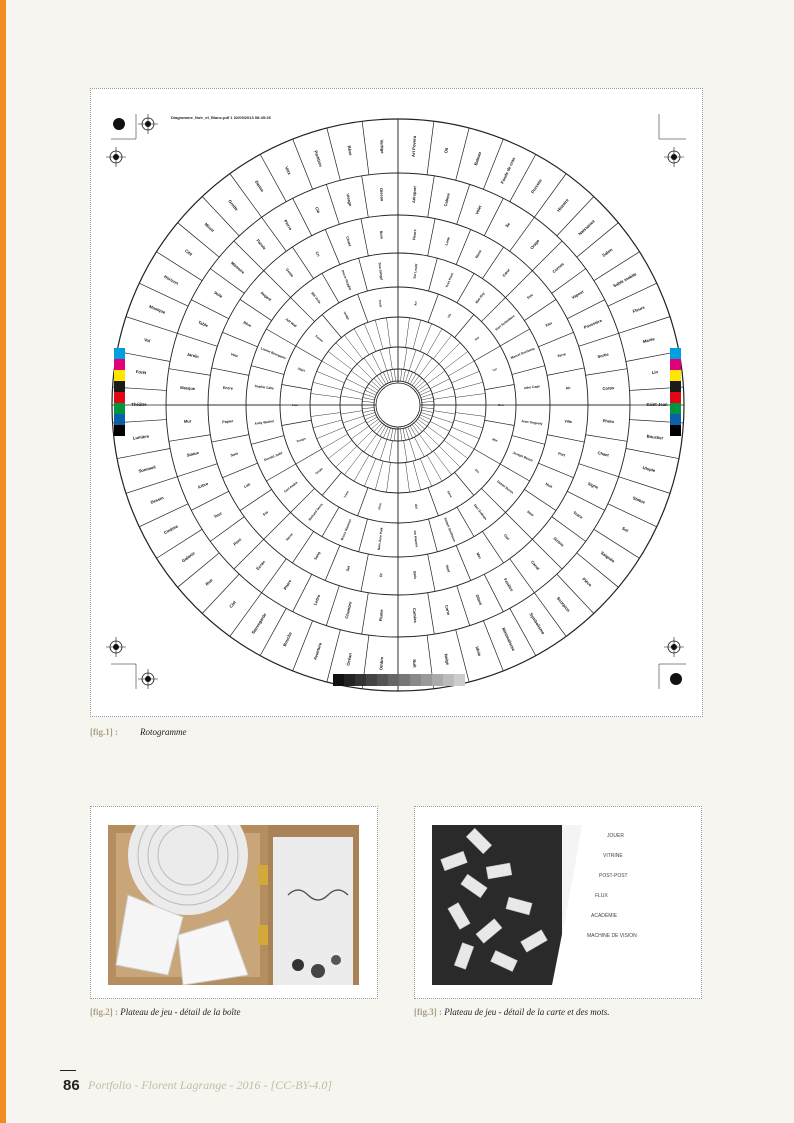 Image resolution: width=794 pixels, height=1123 pixels. I want to click on page-number: 86, so click(71, 1085).